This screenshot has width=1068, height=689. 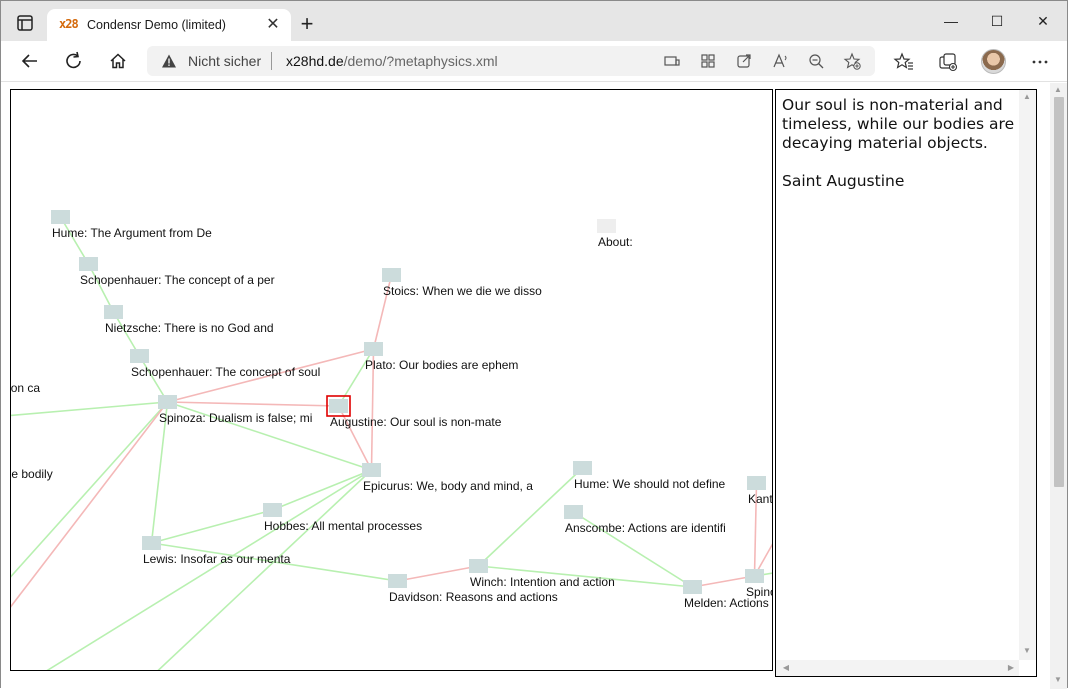 I want to click on panel-vertical-scrollbar: ▲ ▼, so click(x=1027, y=375).